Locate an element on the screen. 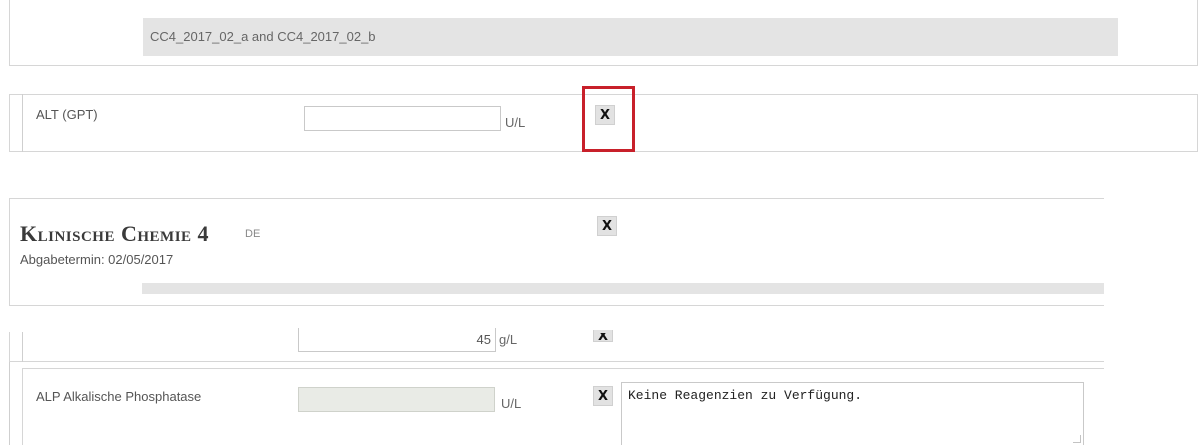 The height and width of the screenshot is (445, 1198). resize-grip-icon is located at coordinates (1077, 439).